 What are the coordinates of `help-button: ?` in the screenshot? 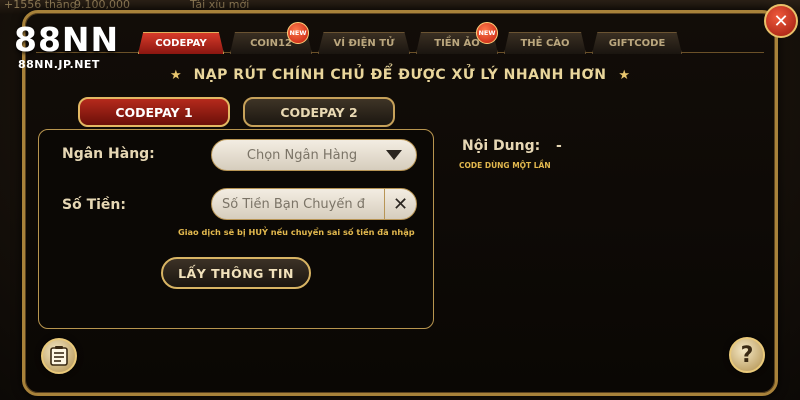 It's located at (747, 355).